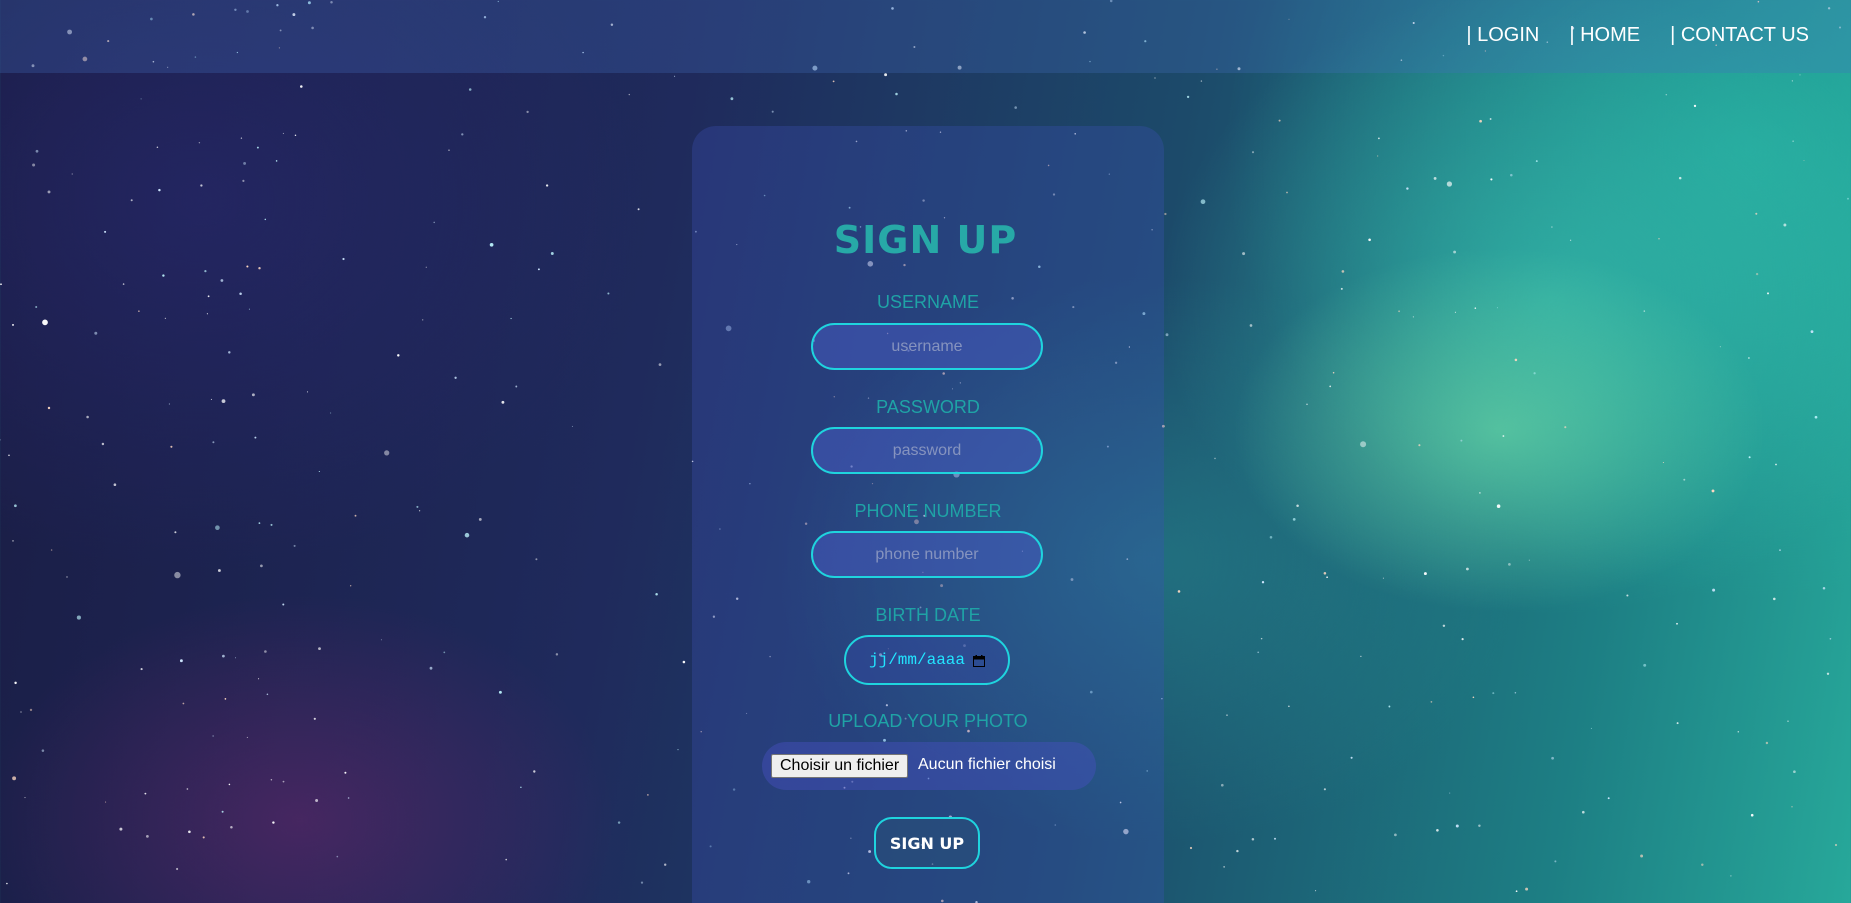 Image resolution: width=1851 pixels, height=903 pixels. I want to click on username-input, so click(927, 346).